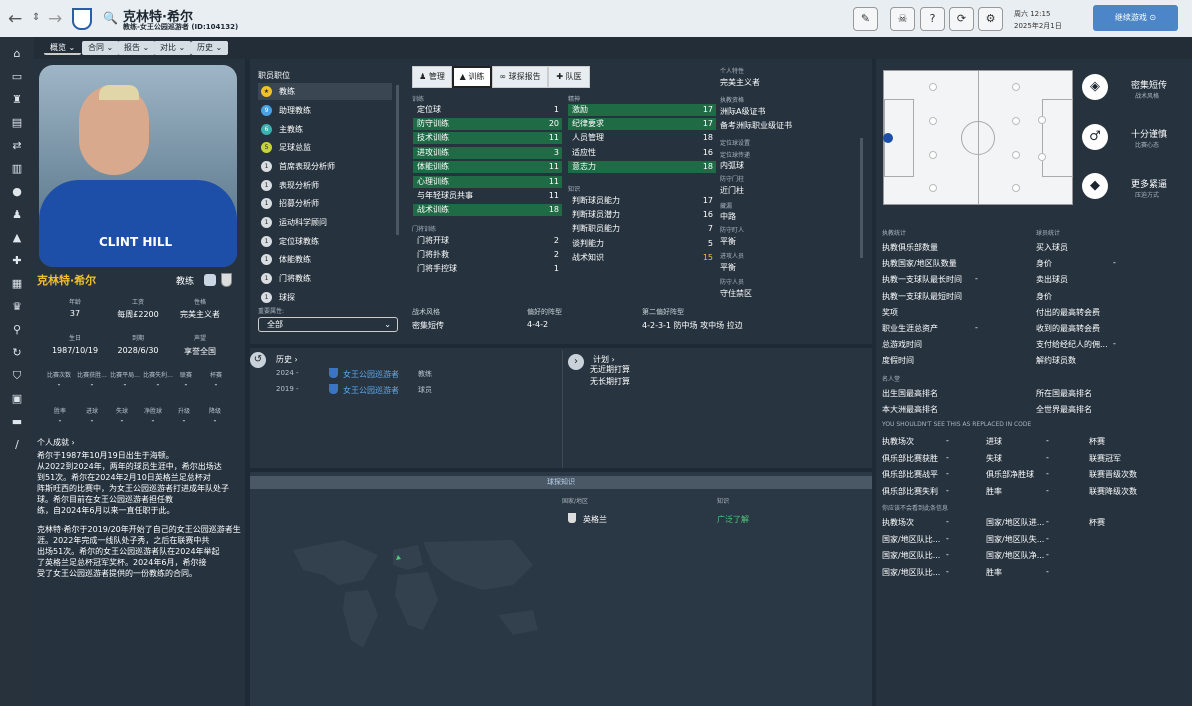 This screenshot has height=706, width=1192. What do you see at coordinates (325, 259) in the screenshot?
I see `job-item: 1 体能教练` at bounding box center [325, 259].